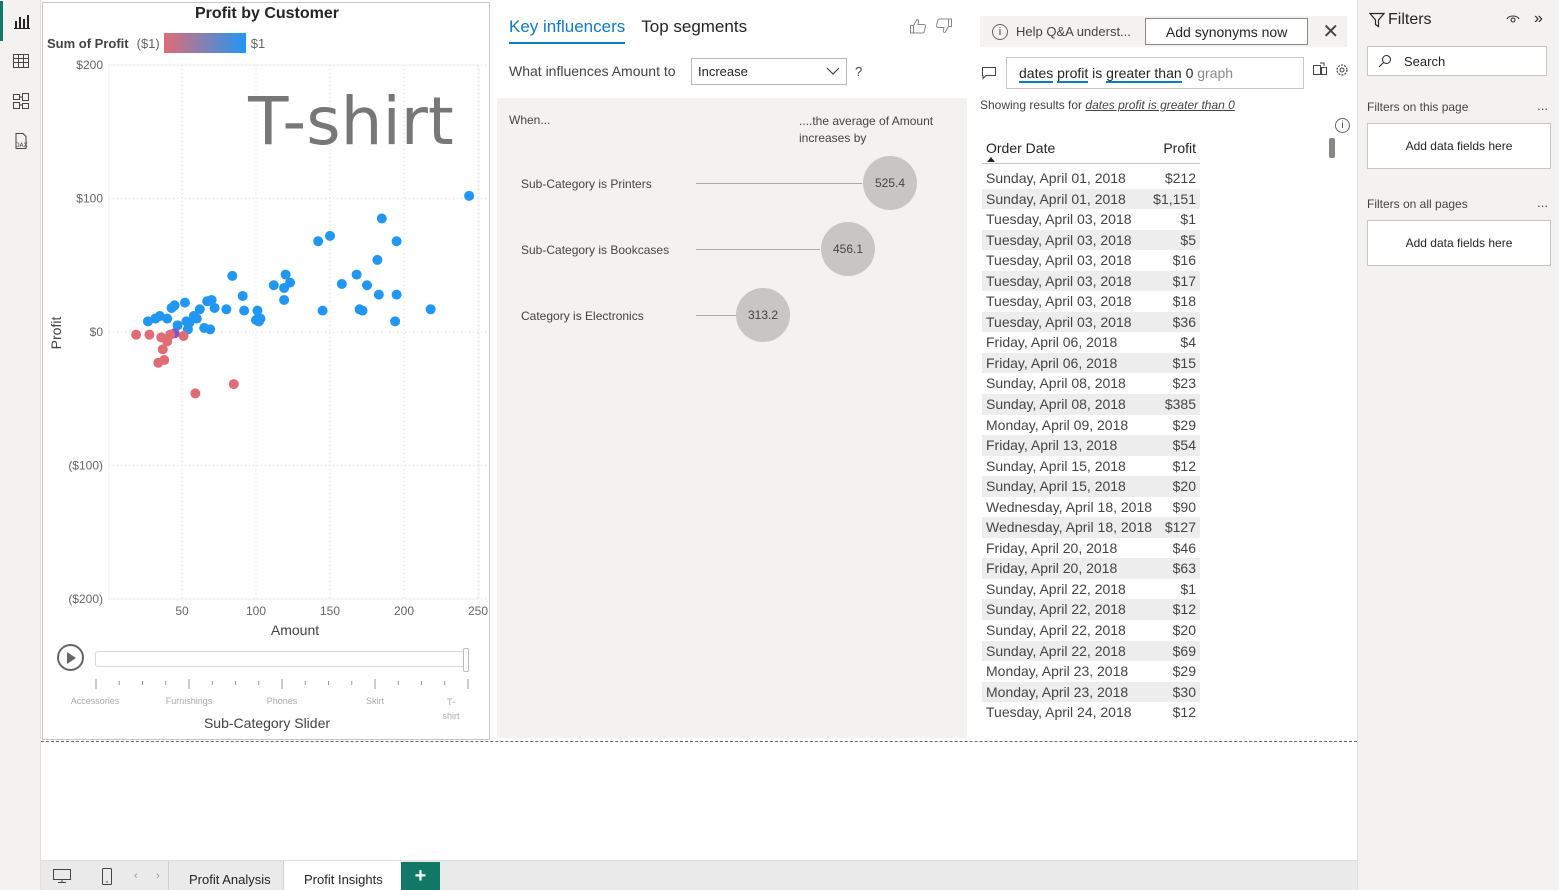 The height and width of the screenshot is (890, 1559). I want to click on table-row: Sunday, April 08, 2018 $23, so click(1091, 383).